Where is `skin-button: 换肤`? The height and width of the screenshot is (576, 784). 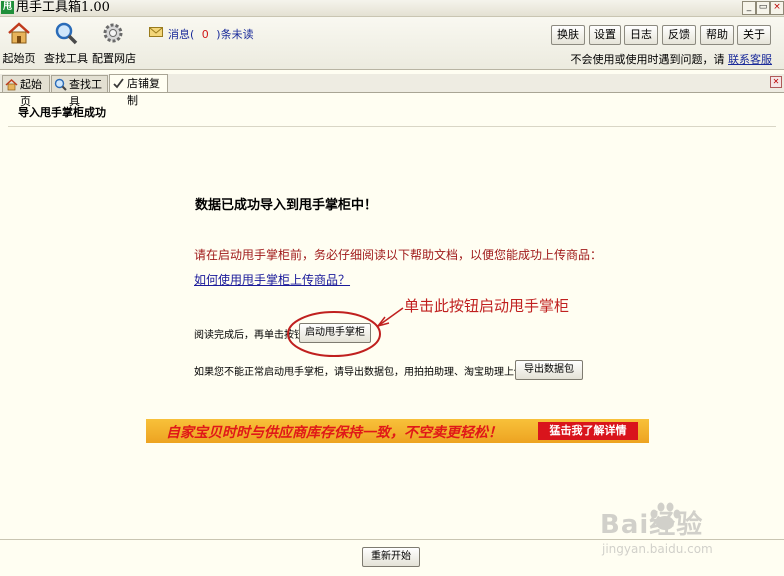 skin-button: 换肤 is located at coordinates (568, 35).